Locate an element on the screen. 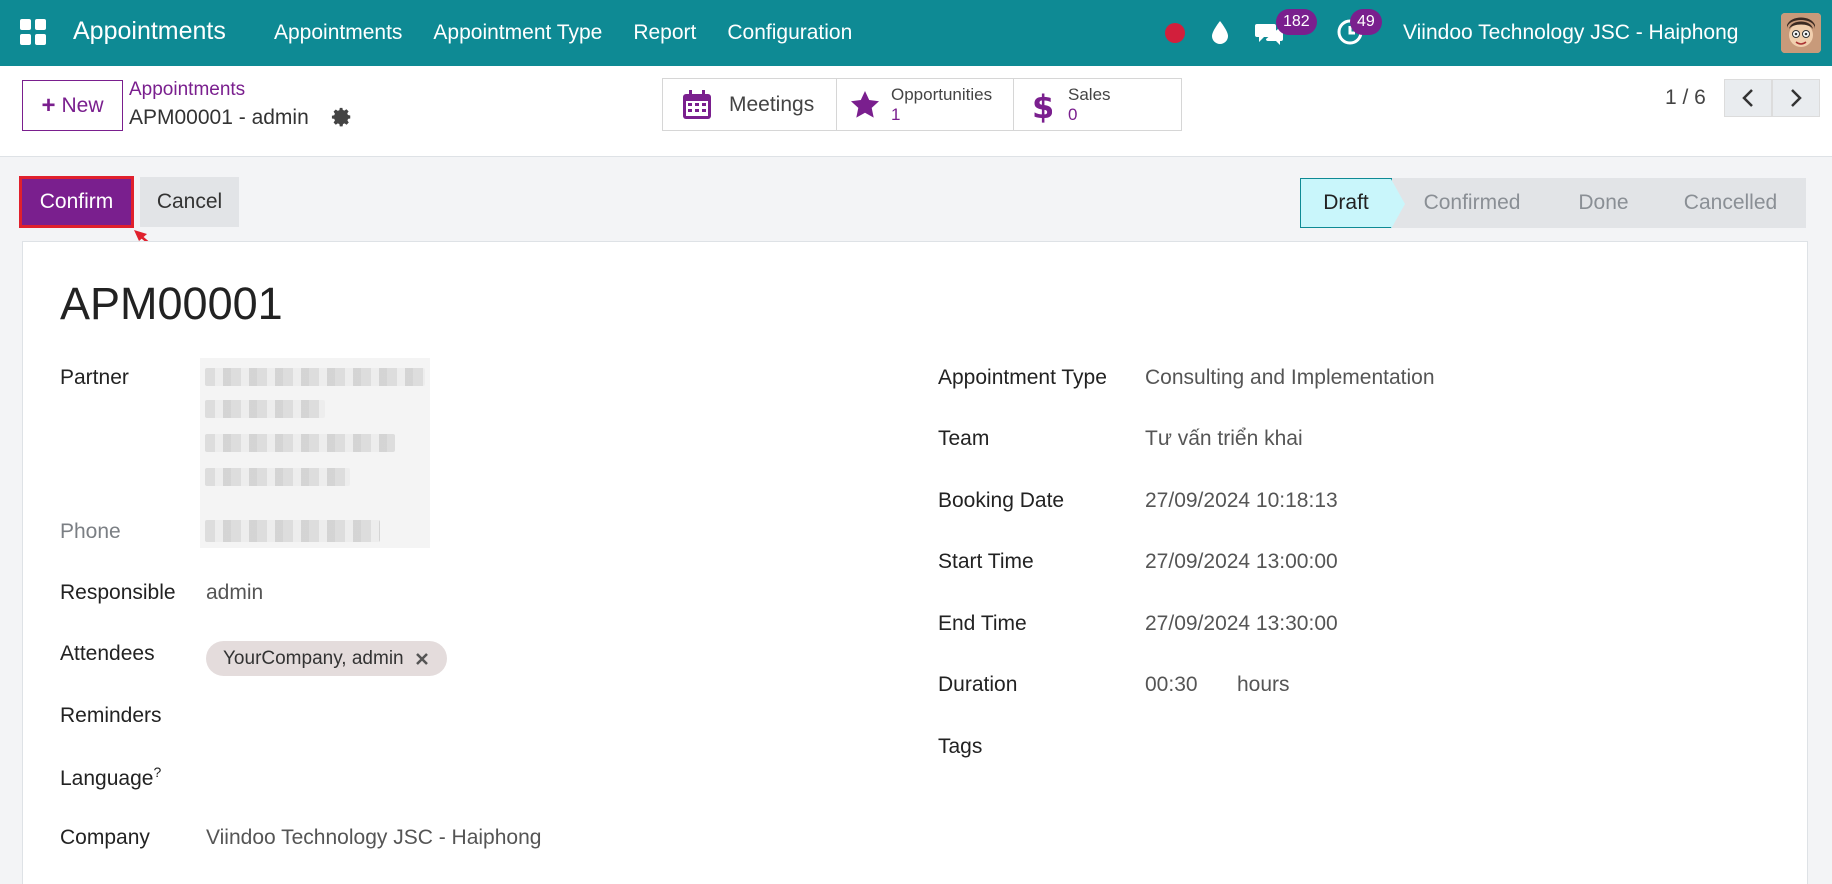  star-icon is located at coordinates (865, 104).